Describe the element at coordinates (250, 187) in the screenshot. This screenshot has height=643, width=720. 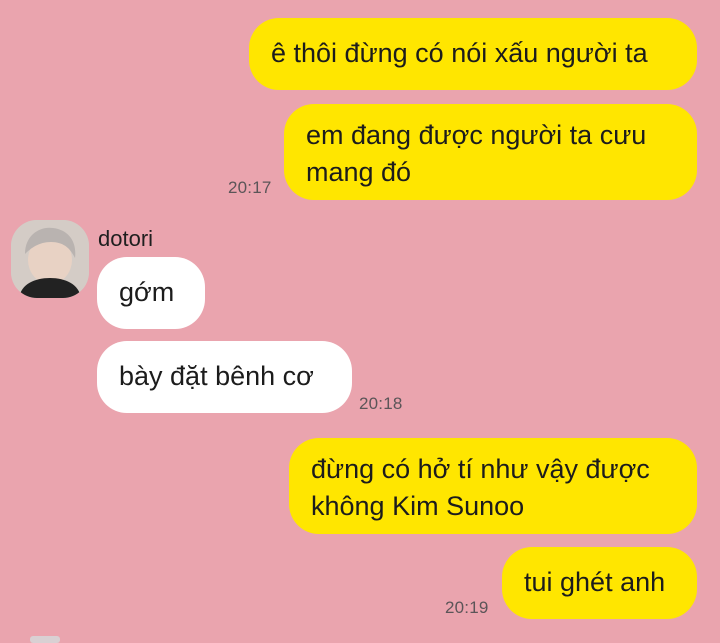
I see `message-timestamp: 20:17` at that location.